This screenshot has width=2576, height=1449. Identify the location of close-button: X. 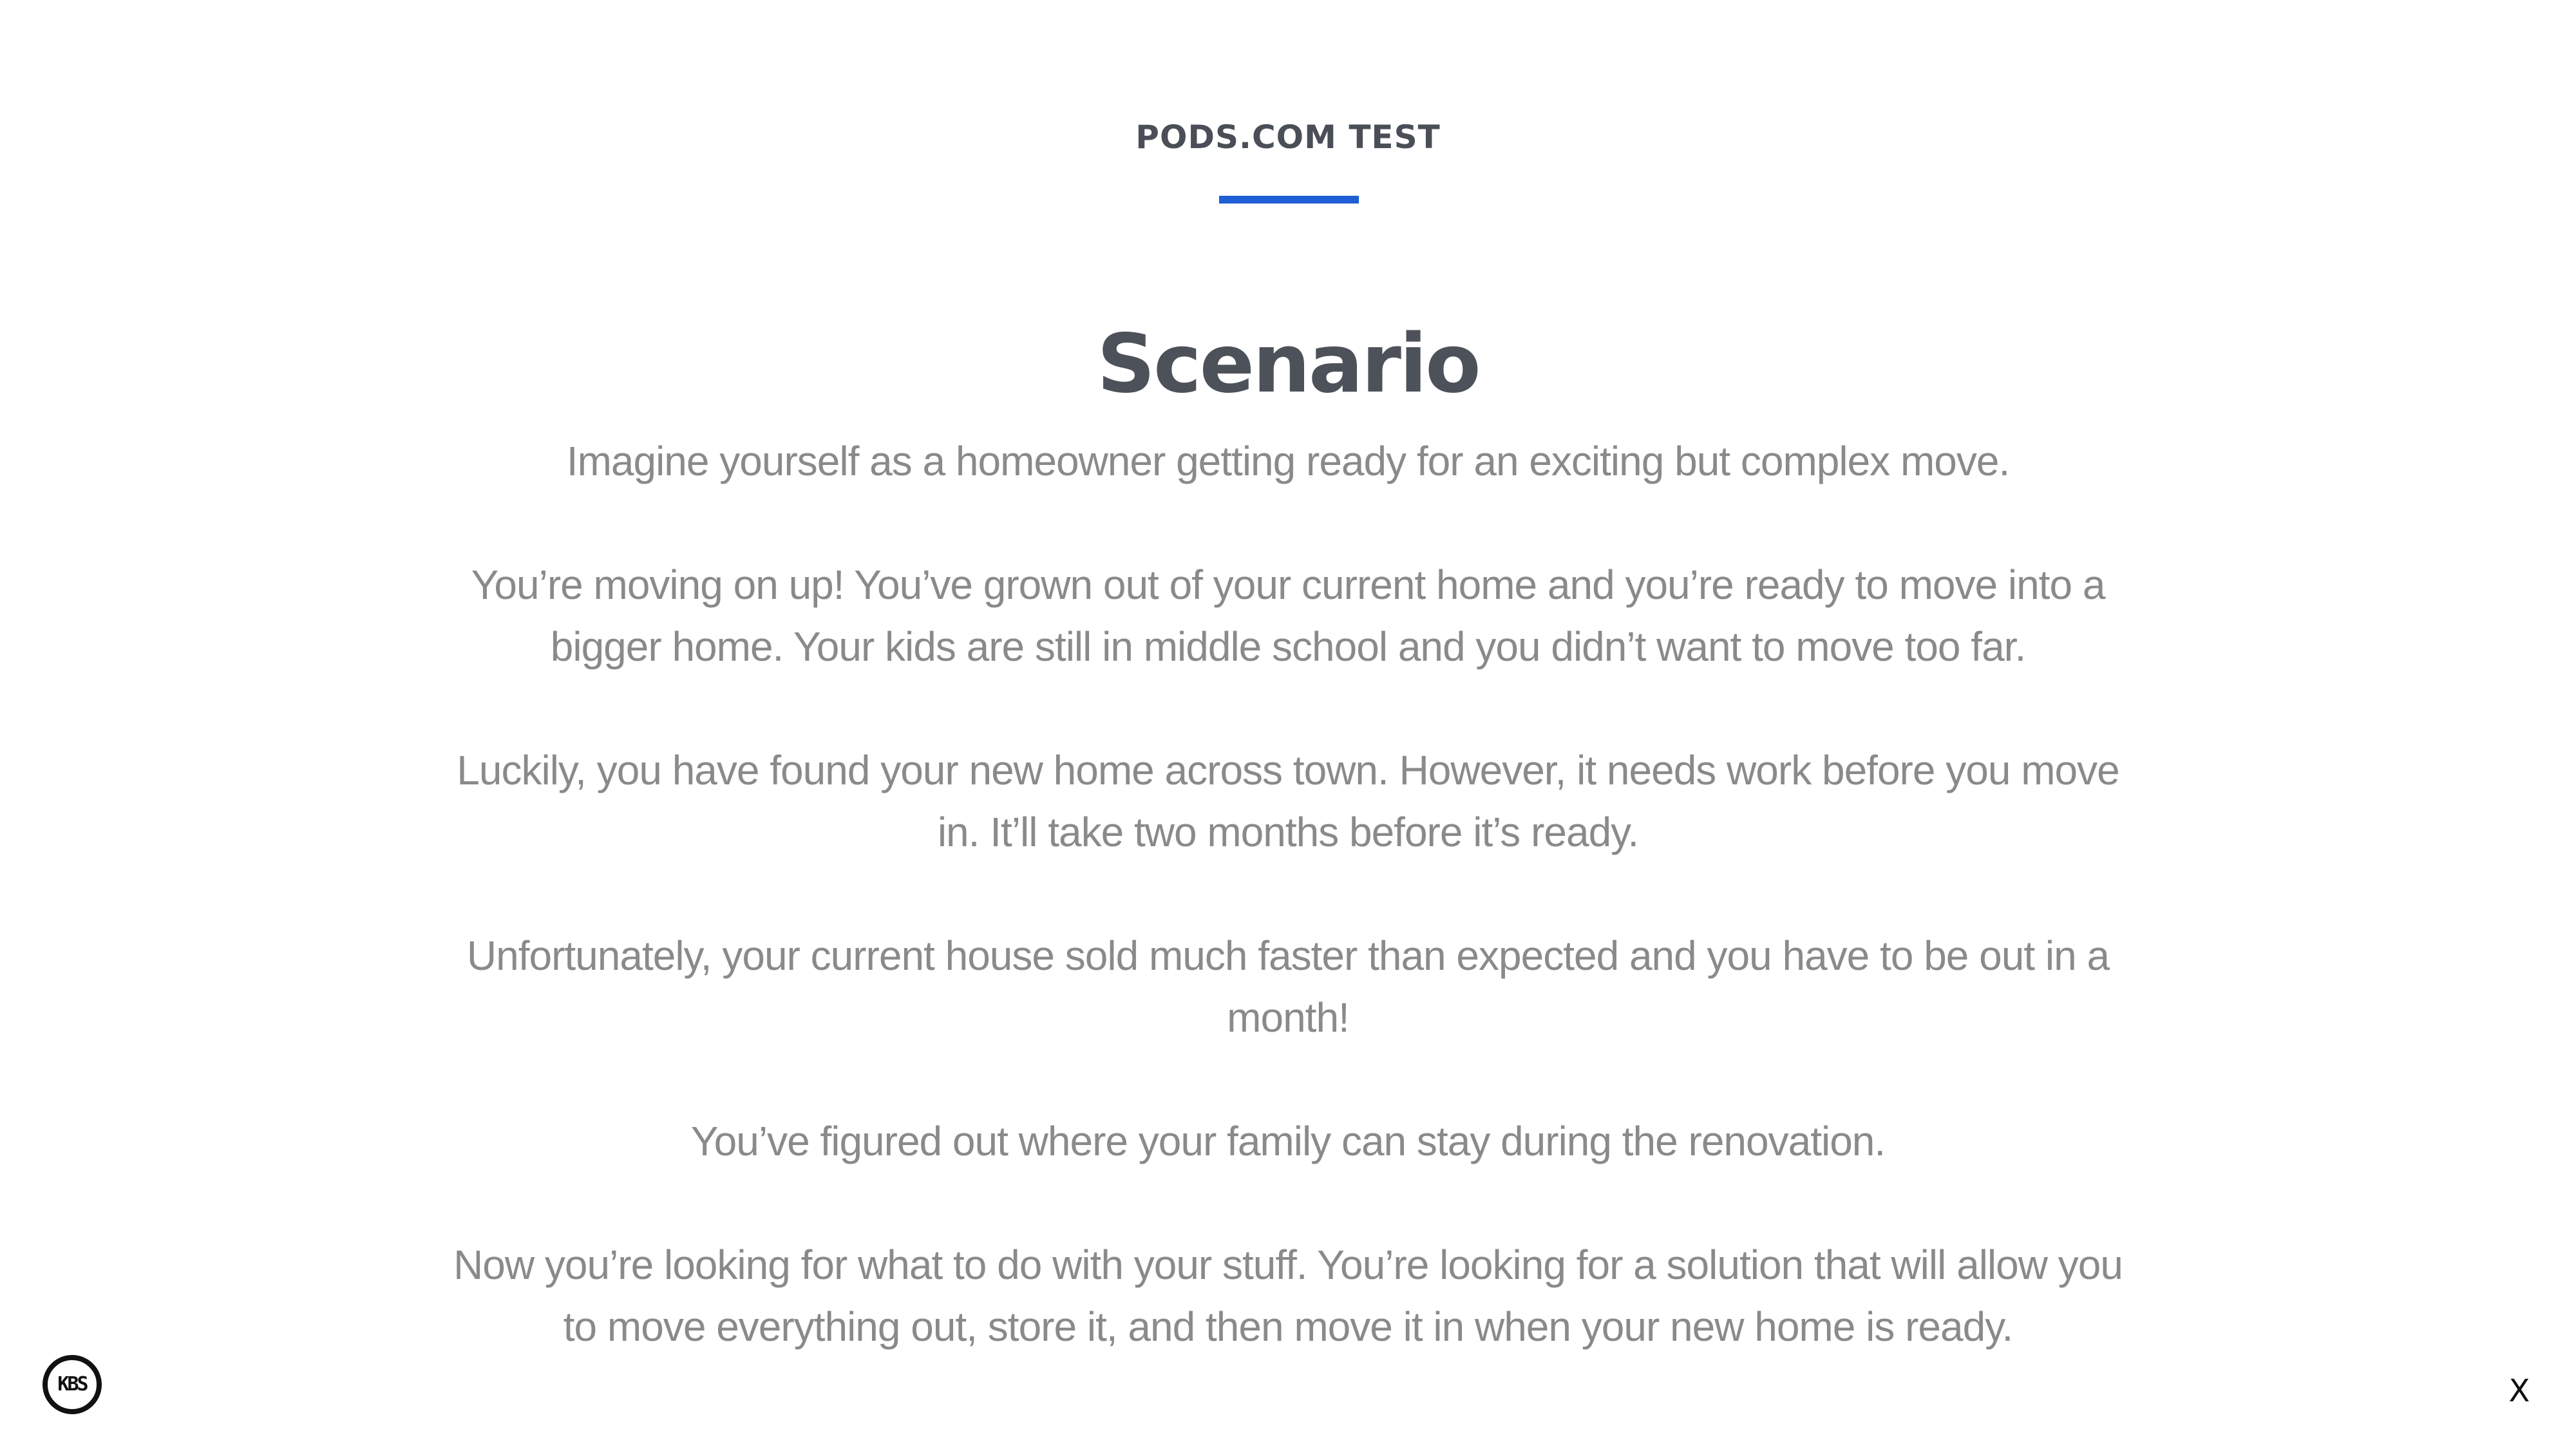
(2519, 1391).